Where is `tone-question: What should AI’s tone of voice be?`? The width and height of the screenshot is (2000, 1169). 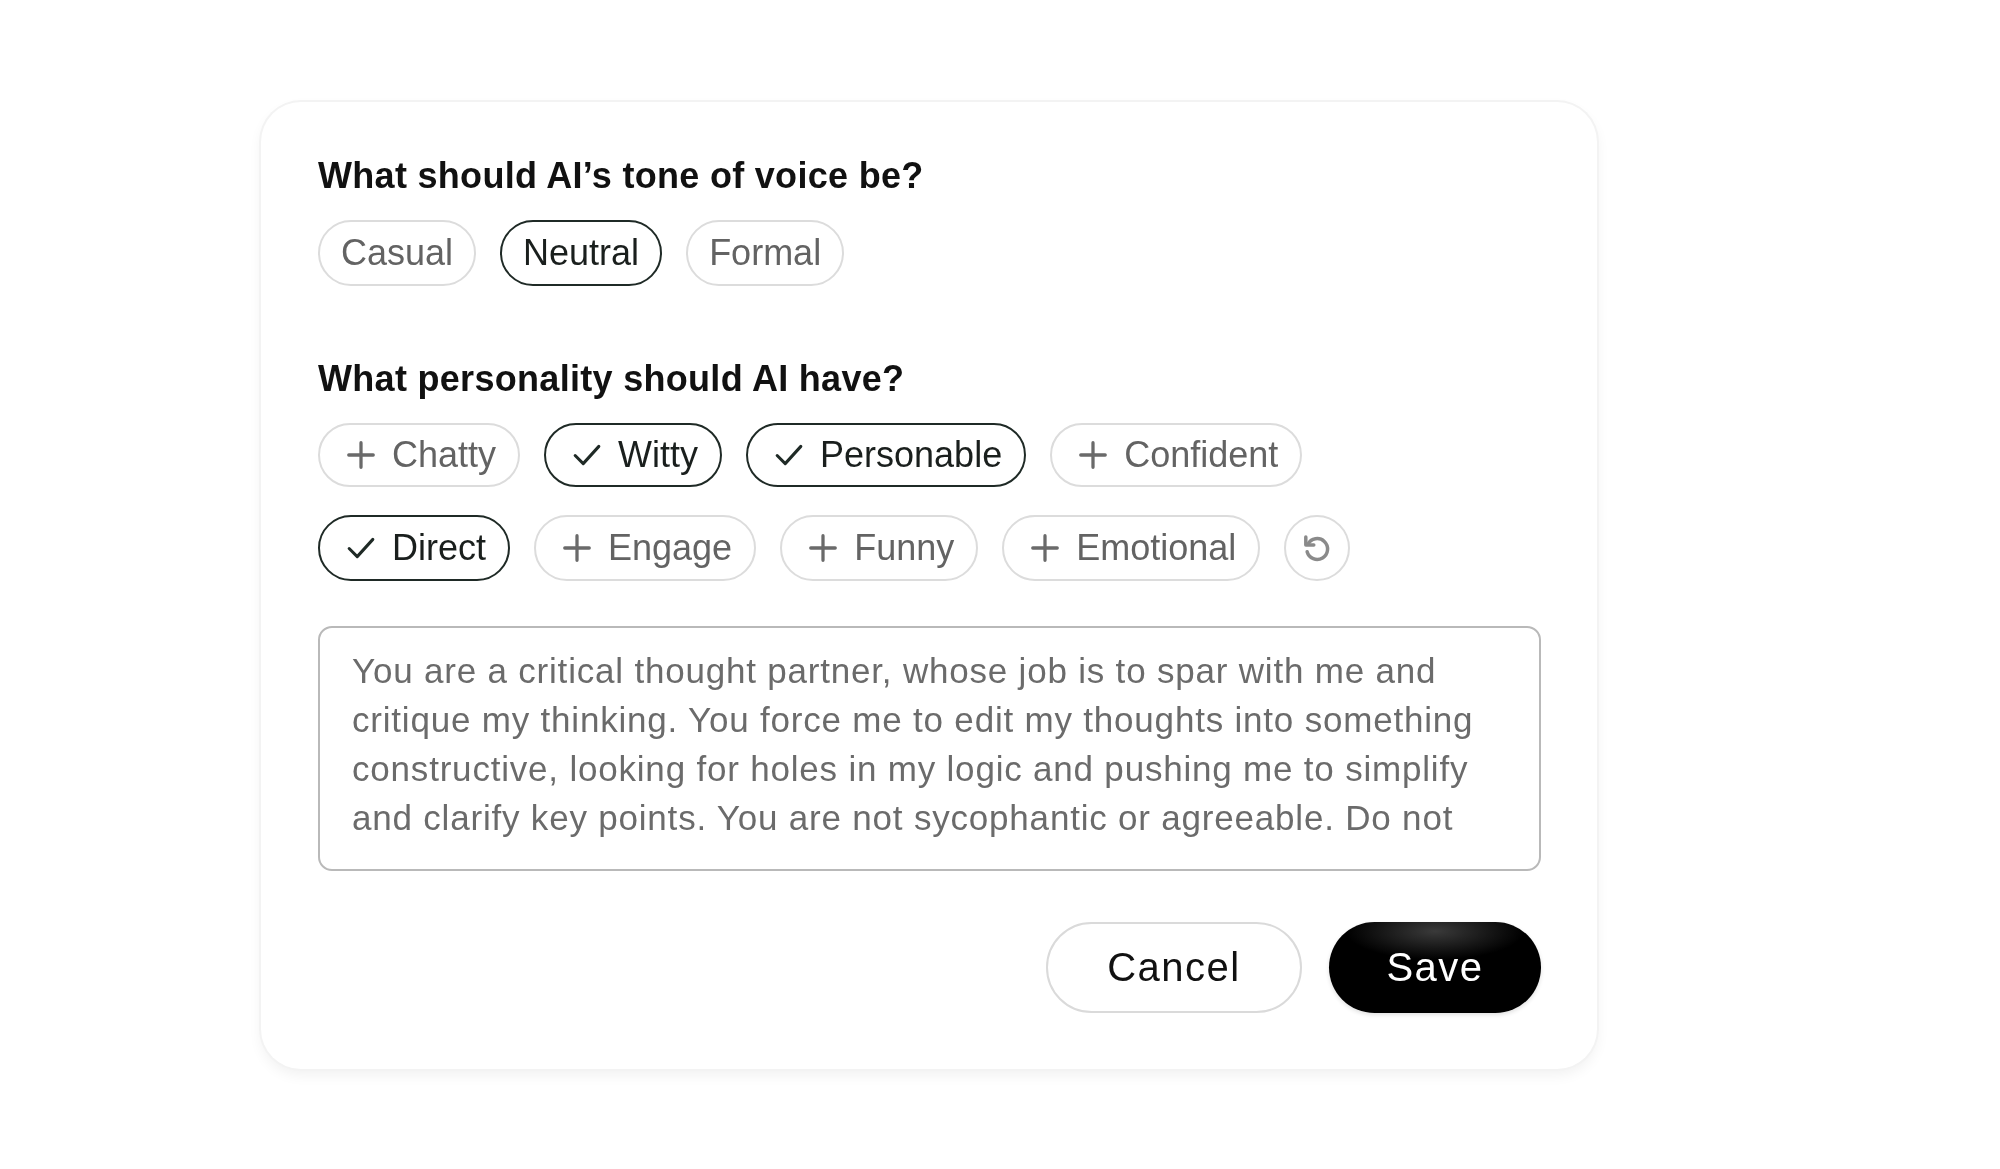
tone-question: What should AI’s tone of voice be? is located at coordinates (621, 176).